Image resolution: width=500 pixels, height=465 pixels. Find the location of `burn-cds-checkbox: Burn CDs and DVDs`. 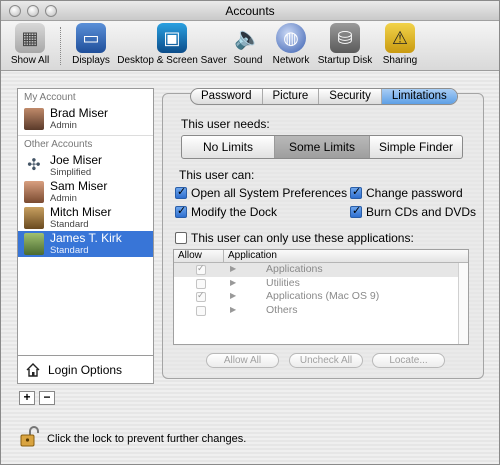

burn-cds-checkbox: Burn CDs and DVDs is located at coordinates (413, 211).